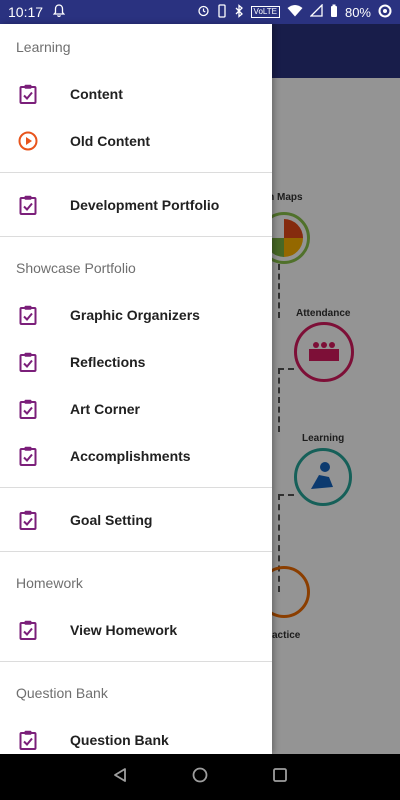 The height and width of the screenshot is (800, 400). I want to click on system-navigation-bar, so click(200, 777).